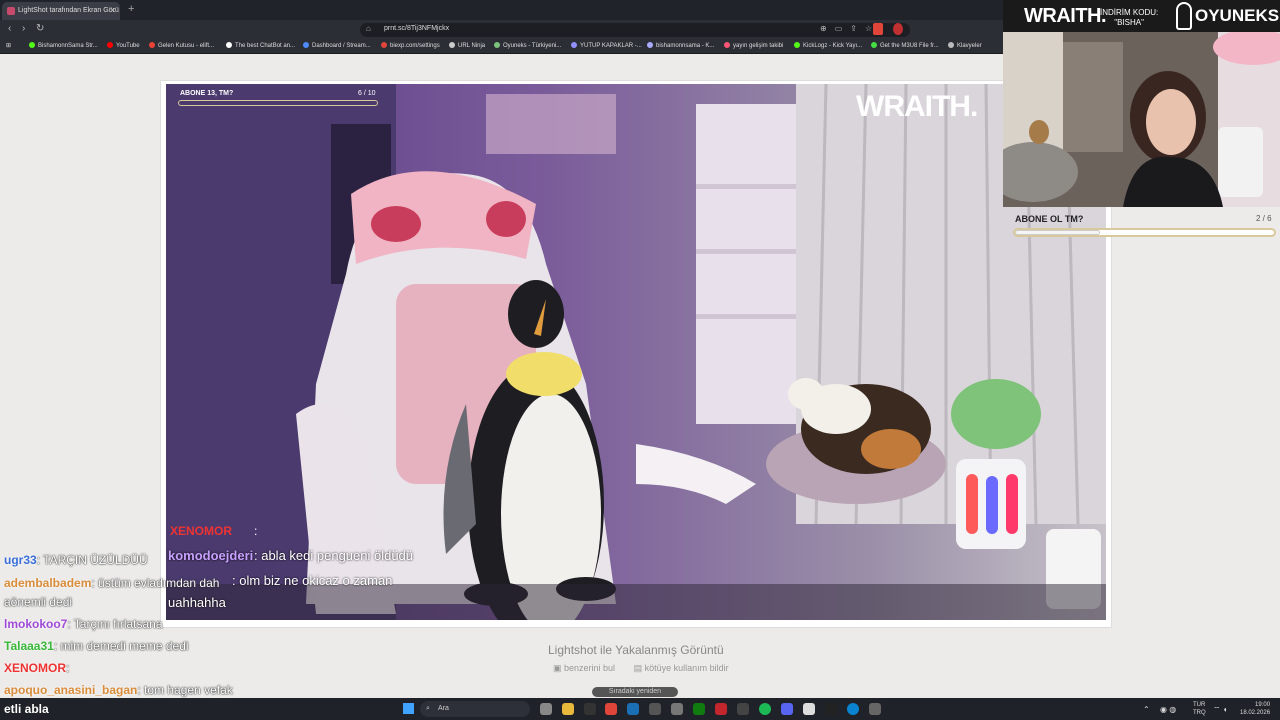  What do you see at coordinates (23, 28) in the screenshot?
I see `forward-icon: ›` at bounding box center [23, 28].